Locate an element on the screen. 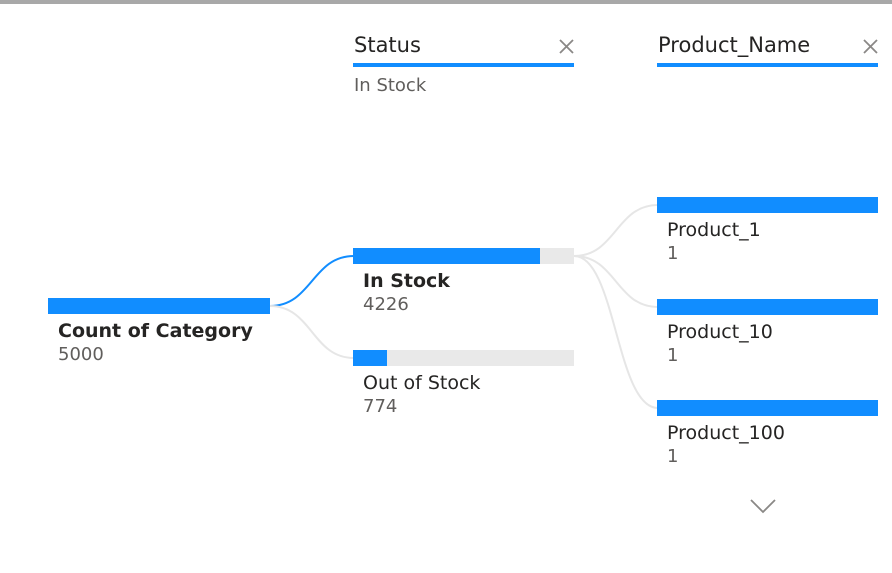 The height and width of the screenshot is (573, 892). product-name-level-title: Product_Name is located at coordinates (734, 45).